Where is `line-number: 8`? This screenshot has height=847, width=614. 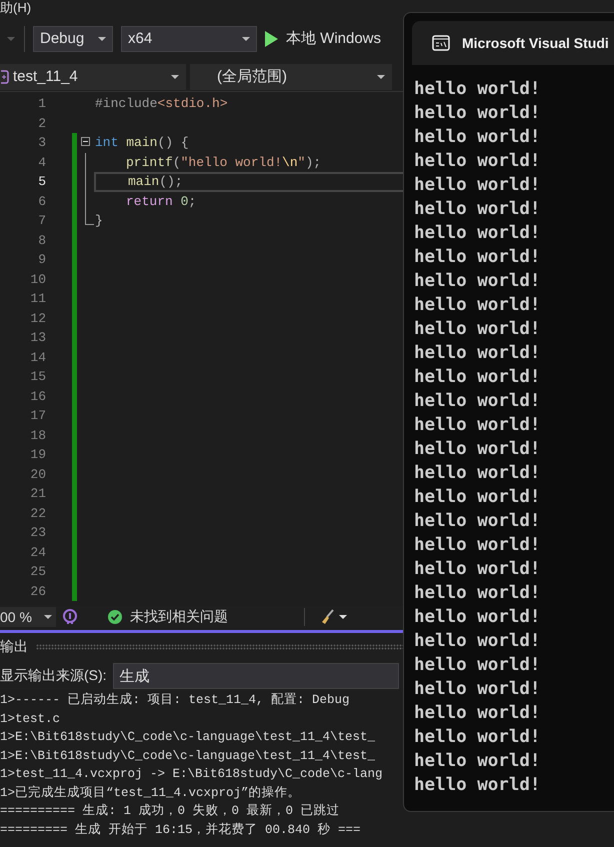
line-number: 8 is located at coordinates (41, 241).